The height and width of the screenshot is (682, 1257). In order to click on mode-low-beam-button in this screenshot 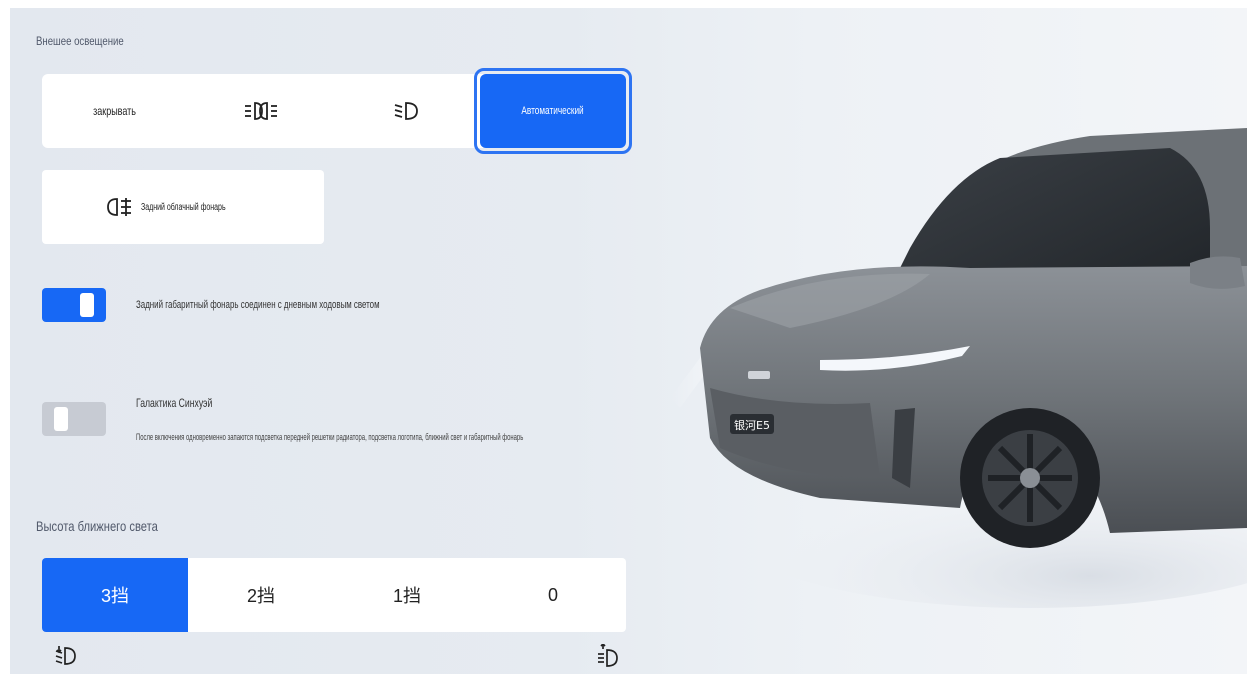, I will do `click(407, 111)`.